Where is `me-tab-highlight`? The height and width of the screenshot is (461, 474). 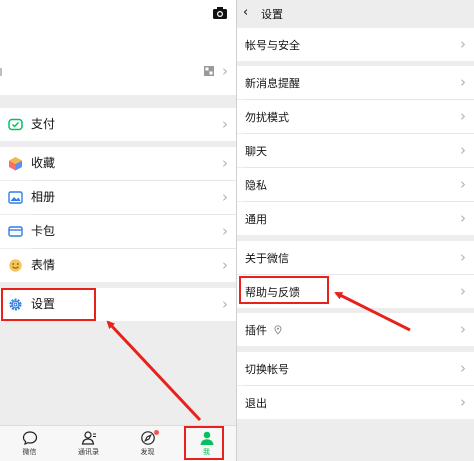 me-tab-highlight is located at coordinates (204, 443).